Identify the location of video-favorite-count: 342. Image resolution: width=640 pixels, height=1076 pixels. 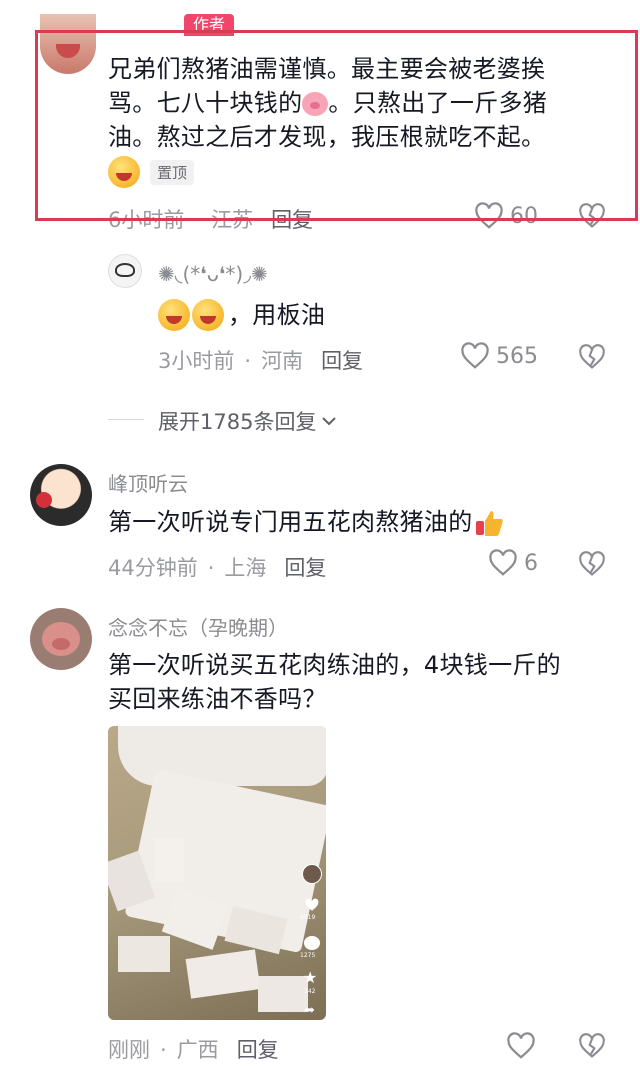
(310, 991).